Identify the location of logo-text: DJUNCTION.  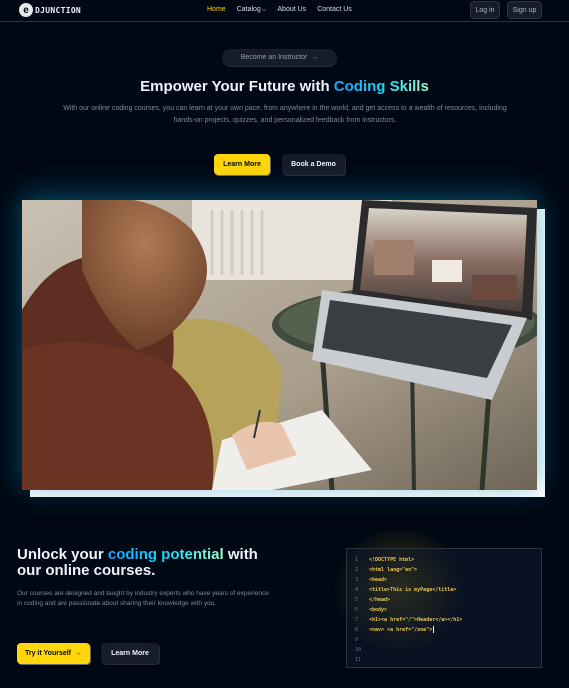
(58, 10).